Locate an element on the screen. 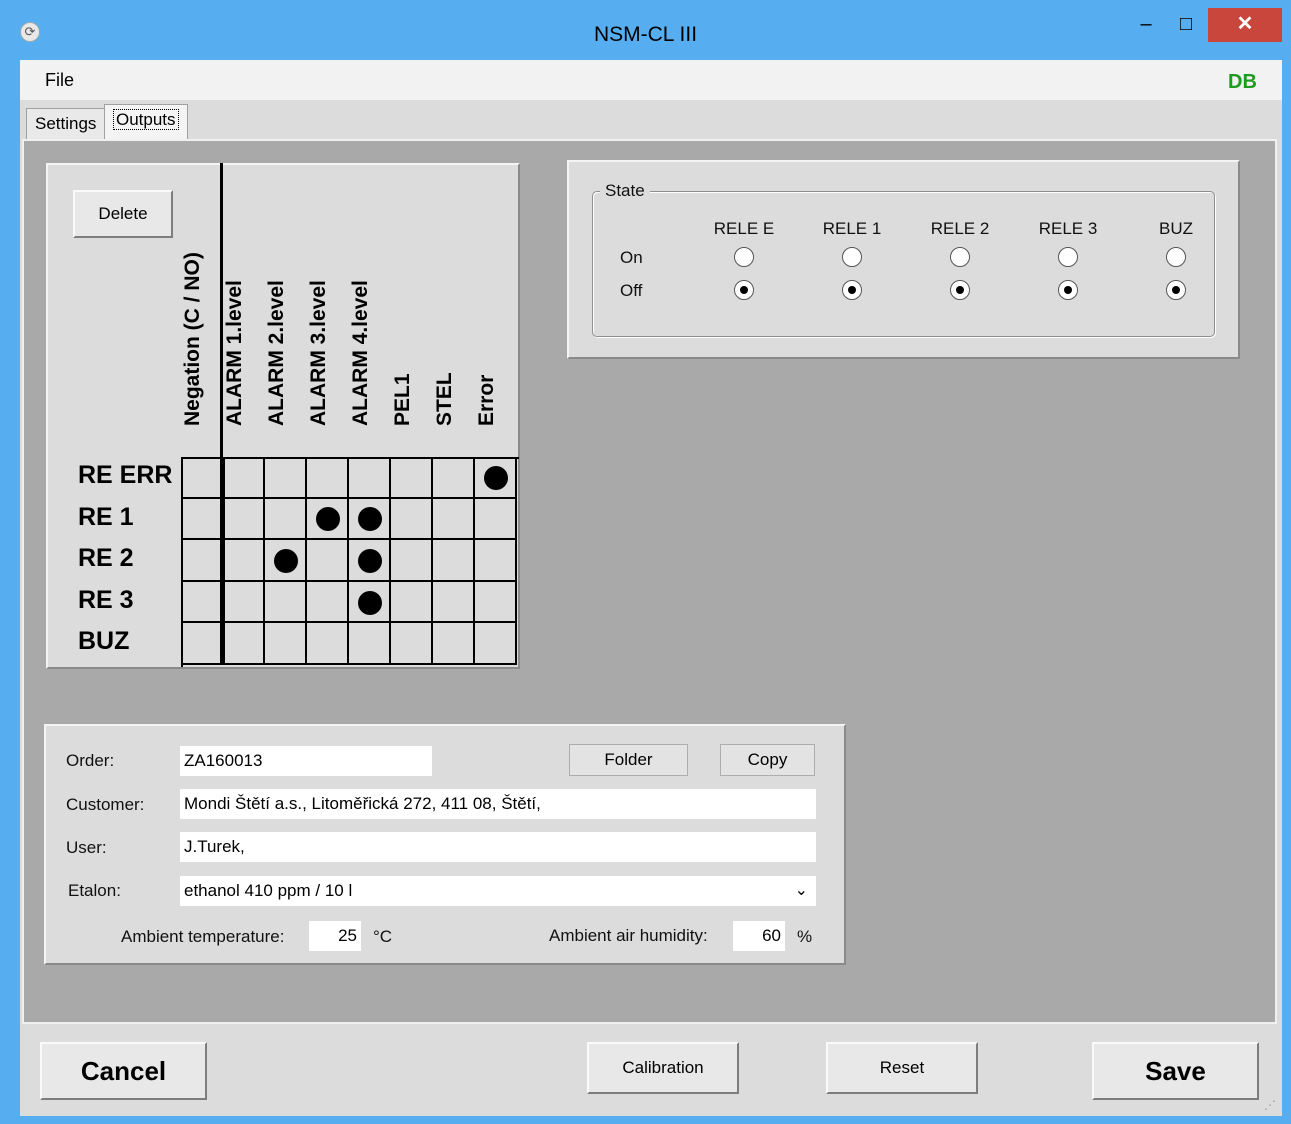 This screenshot has height=1124, width=1291. save-button: Save is located at coordinates (1175, 1071).